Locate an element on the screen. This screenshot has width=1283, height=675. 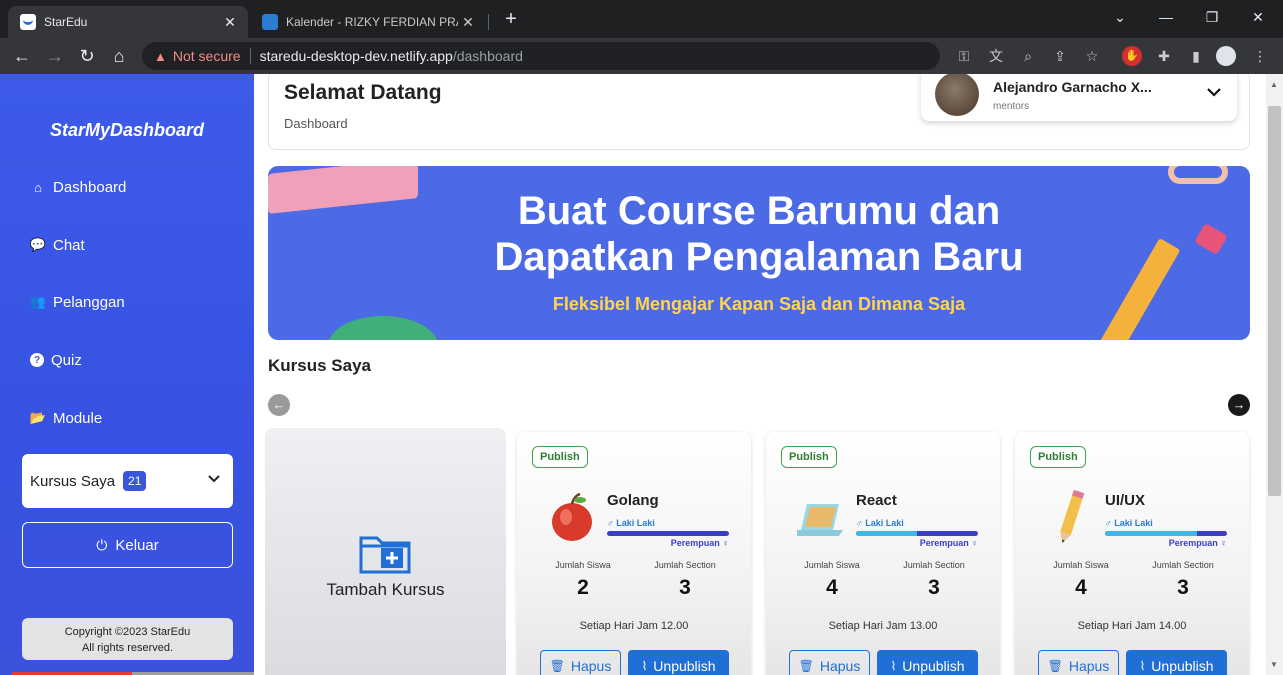
profile-avatar-icon is located at coordinates (1226, 56).